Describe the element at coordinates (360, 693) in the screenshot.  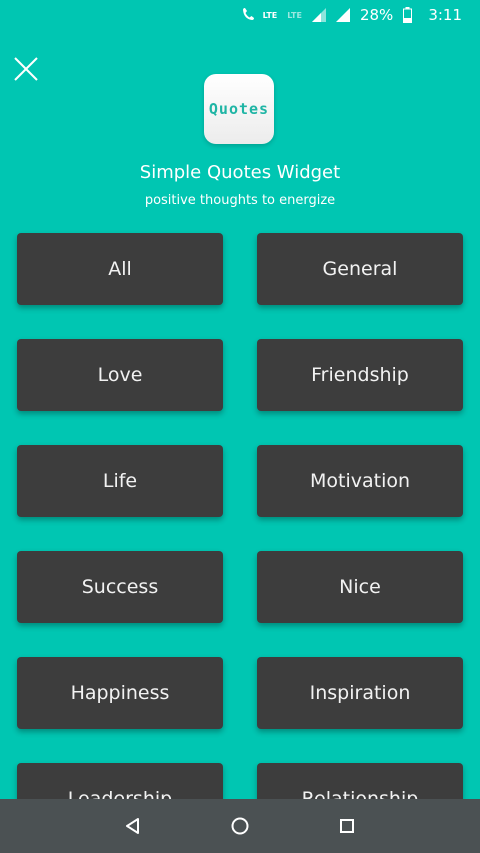
I see `category-button-inspiration: Inspiration` at that location.